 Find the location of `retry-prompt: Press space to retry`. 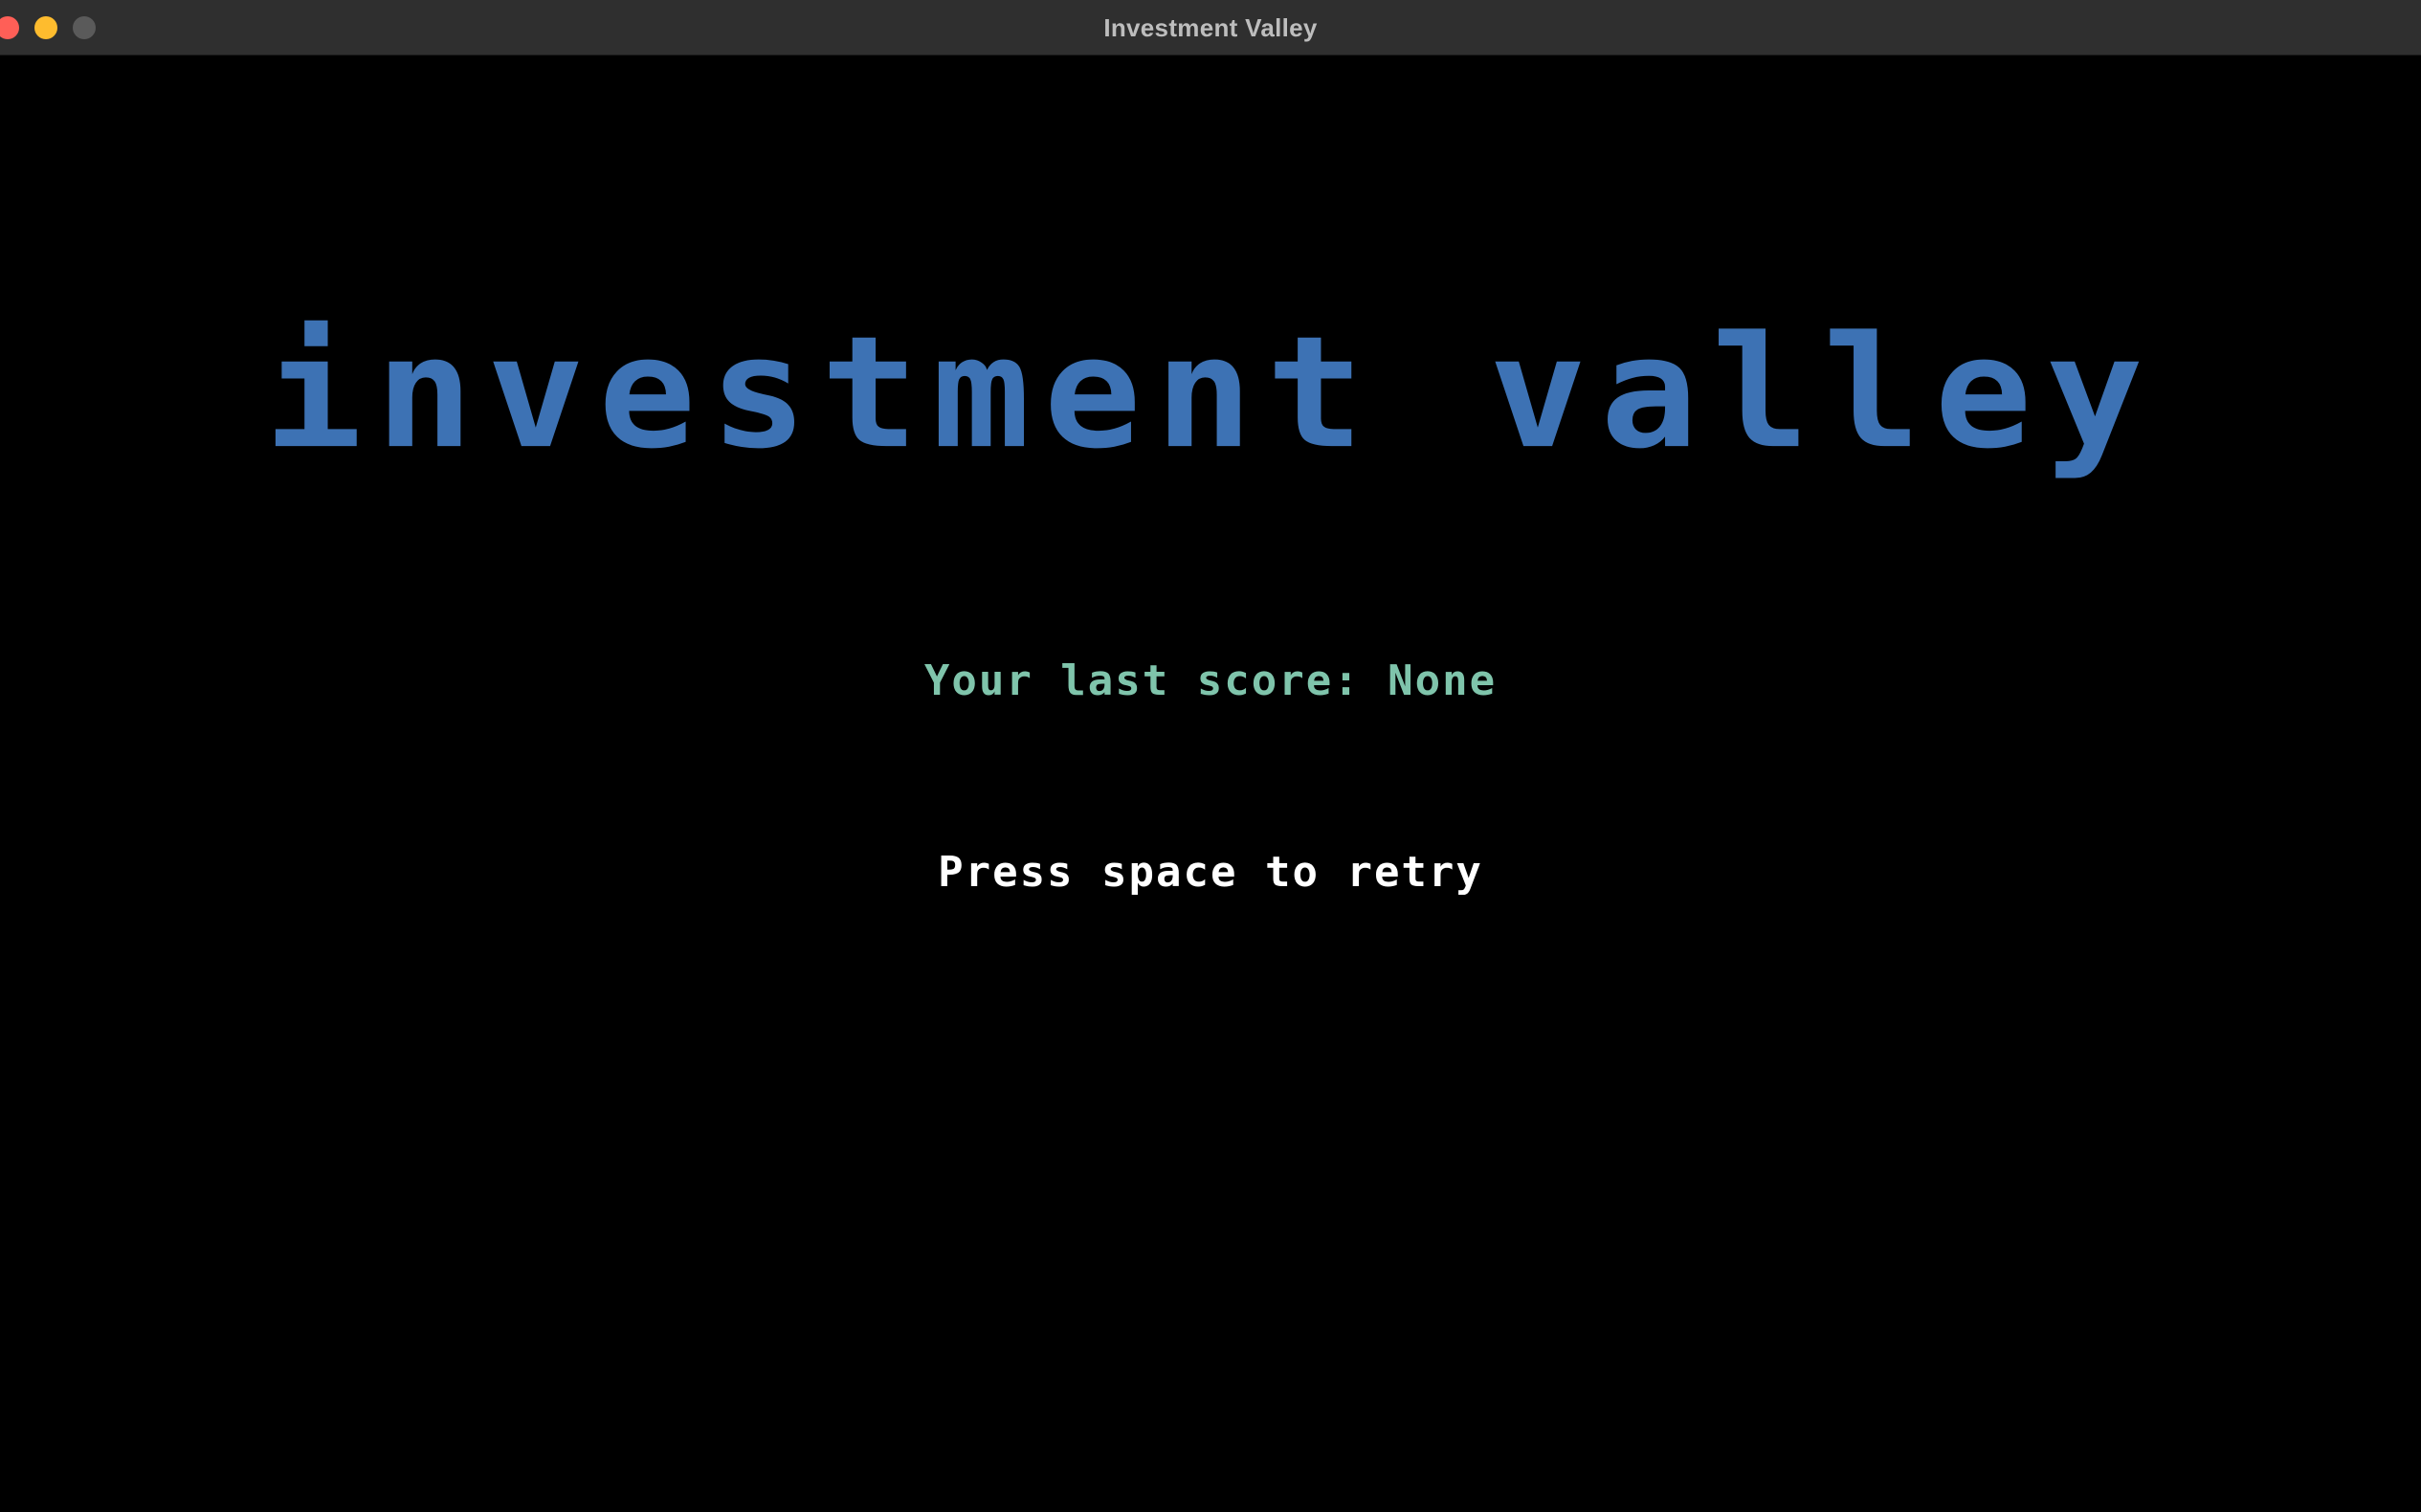

retry-prompt: Press space to retry is located at coordinates (1210, 872).